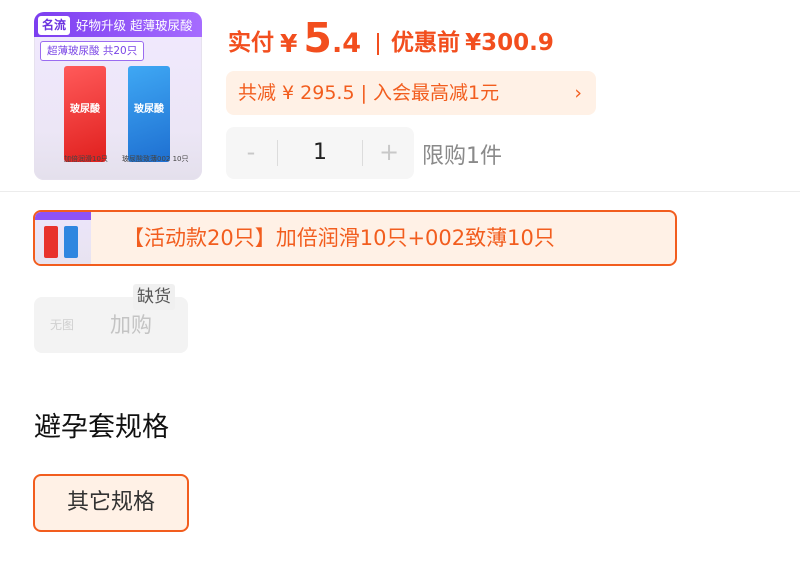 Image resolution: width=800 pixels, height=562 pixels. What do you see at coordinates (346, 43) in the screenshot?
I see `actual-price-decimal: .4` at bounding box center [346, 43].